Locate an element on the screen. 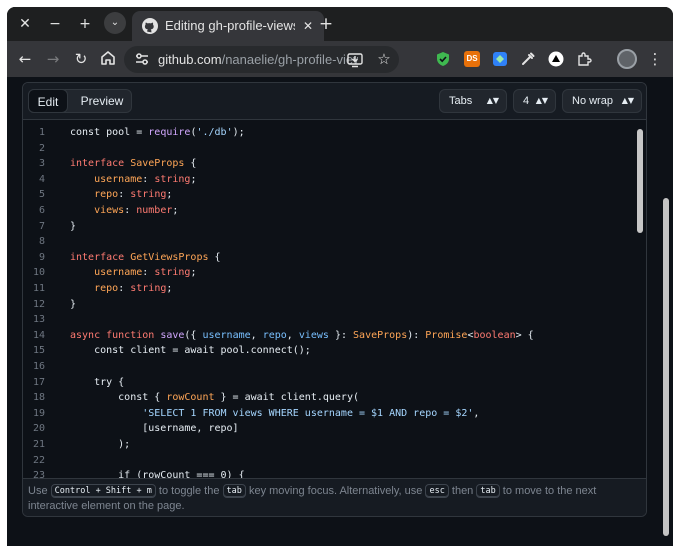 This screenshot has width=680, height=553. wrap-mode-select: No wrap ▲▼ is located at coordinates (602, 101).